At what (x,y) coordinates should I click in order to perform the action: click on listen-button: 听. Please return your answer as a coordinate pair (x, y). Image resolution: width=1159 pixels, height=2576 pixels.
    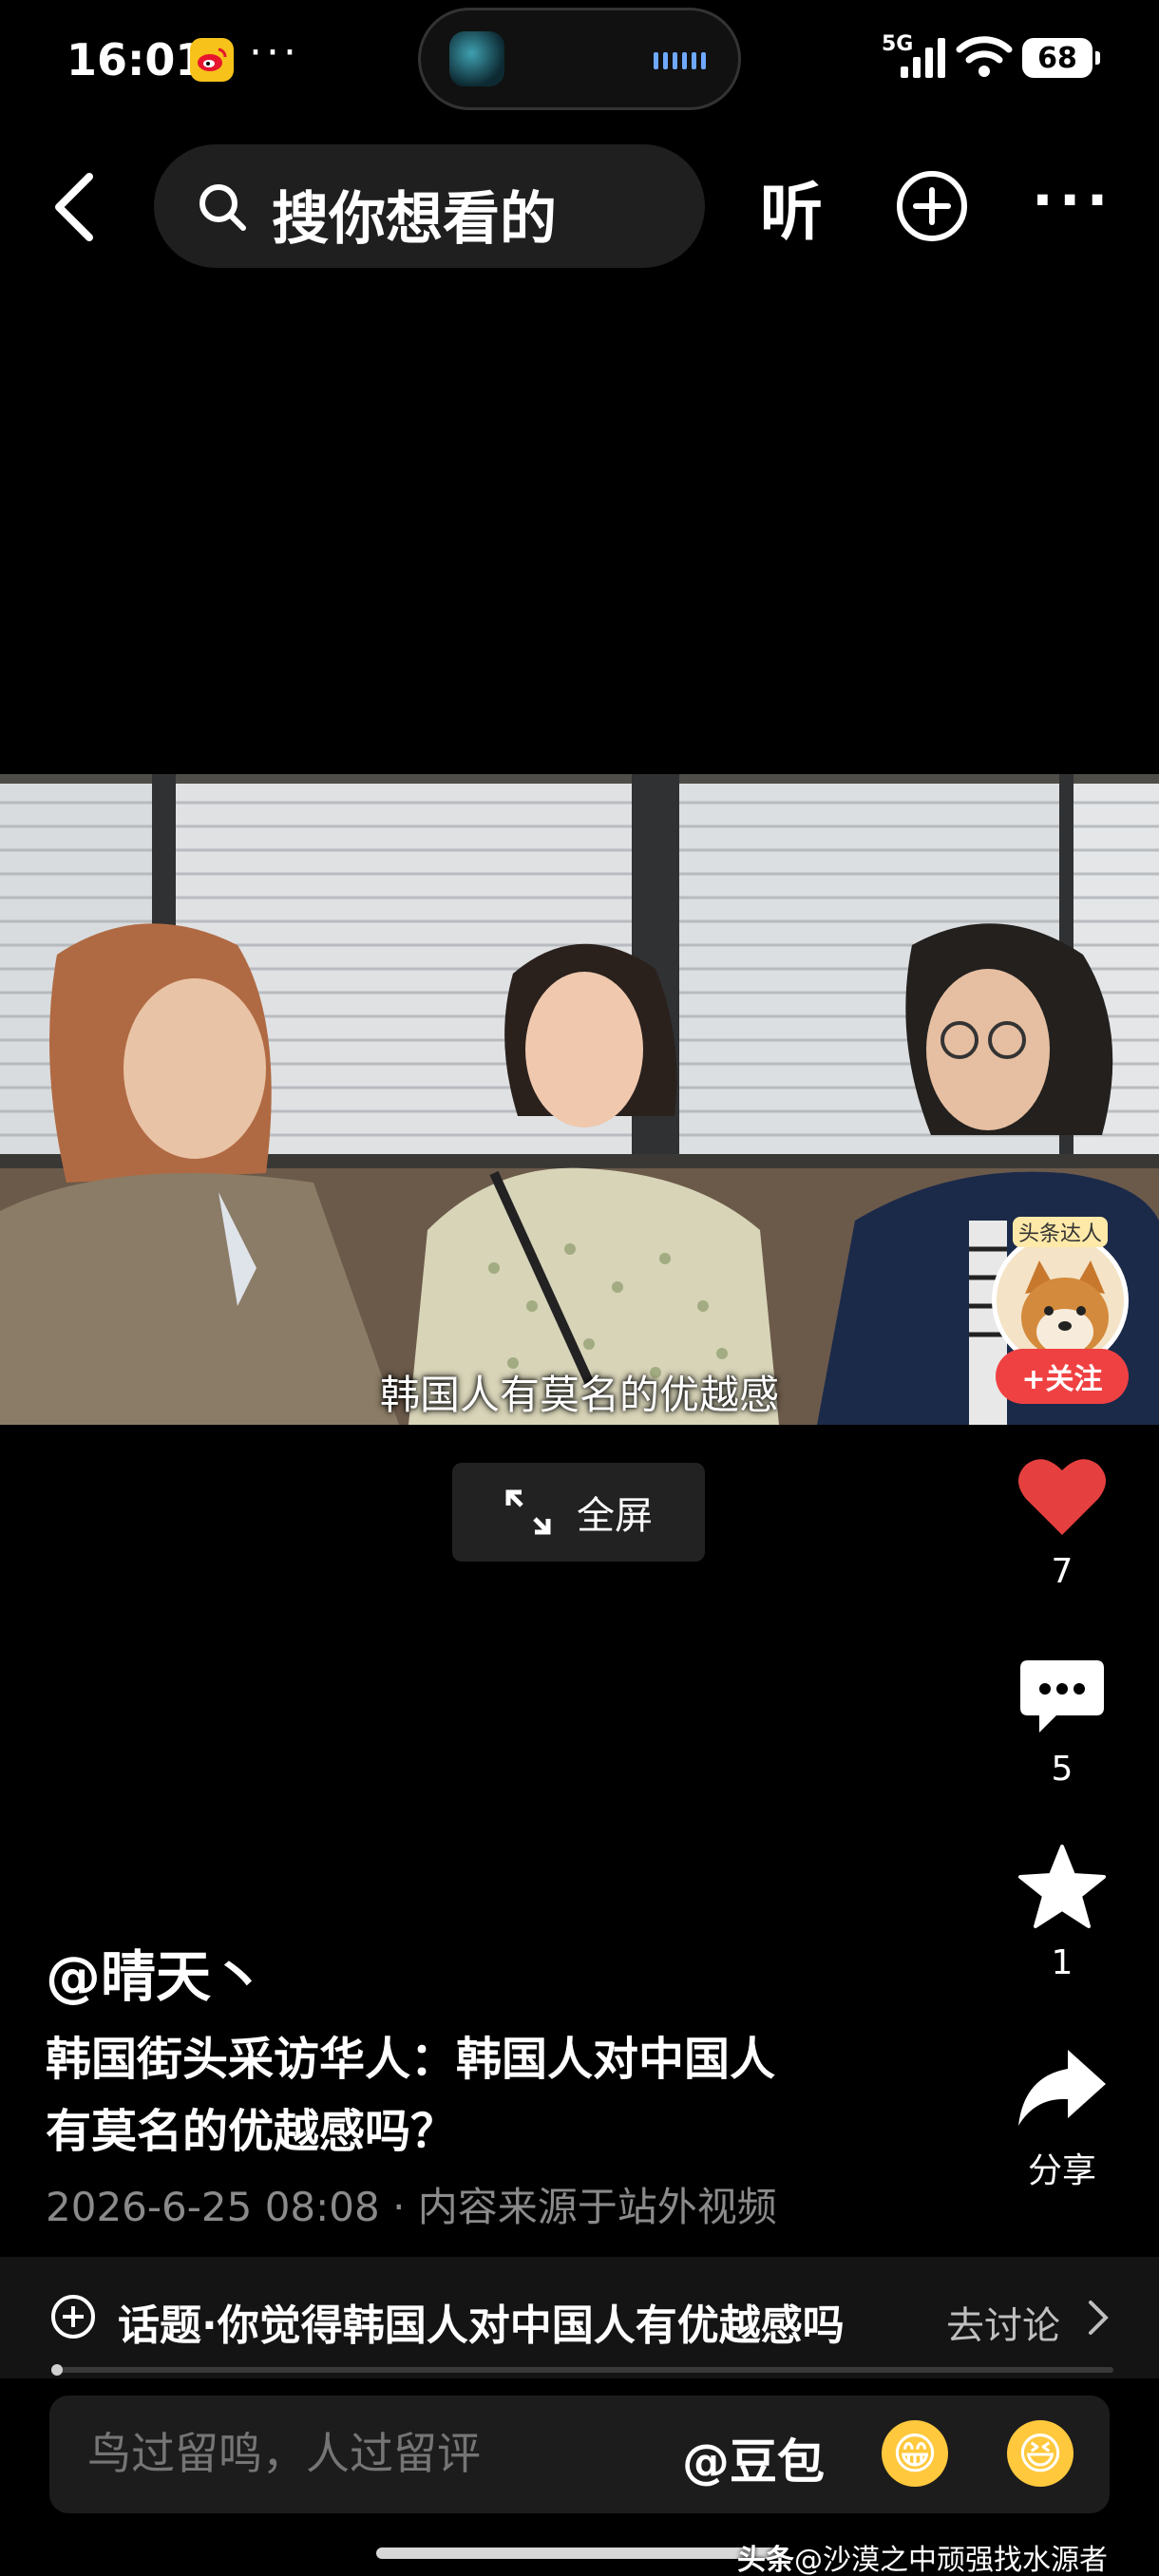
    Looking at the image, I should click on (791, 207).